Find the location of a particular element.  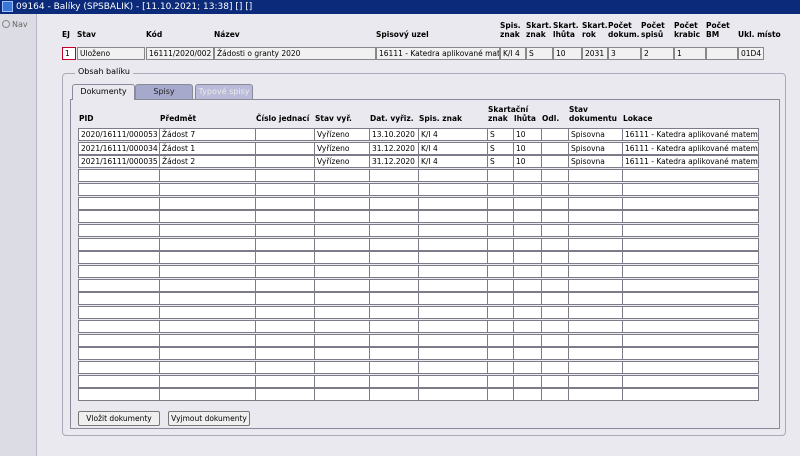

table-cell-dat-vyriz: 31.12.2020 is located at coordinates (394, 162).